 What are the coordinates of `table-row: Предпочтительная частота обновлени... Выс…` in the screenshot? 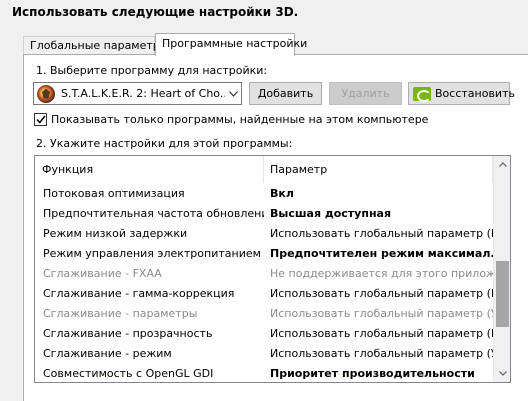 It's located at (264, 213).